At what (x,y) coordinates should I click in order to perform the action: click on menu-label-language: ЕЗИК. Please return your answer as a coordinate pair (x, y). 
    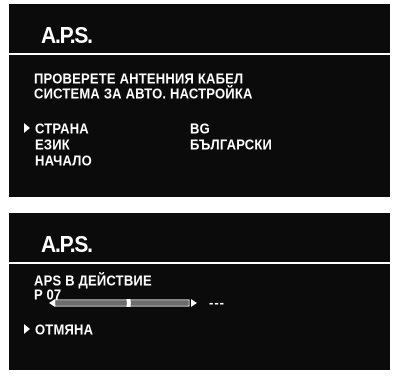
    Looking at the image, I should click on (52, 144).